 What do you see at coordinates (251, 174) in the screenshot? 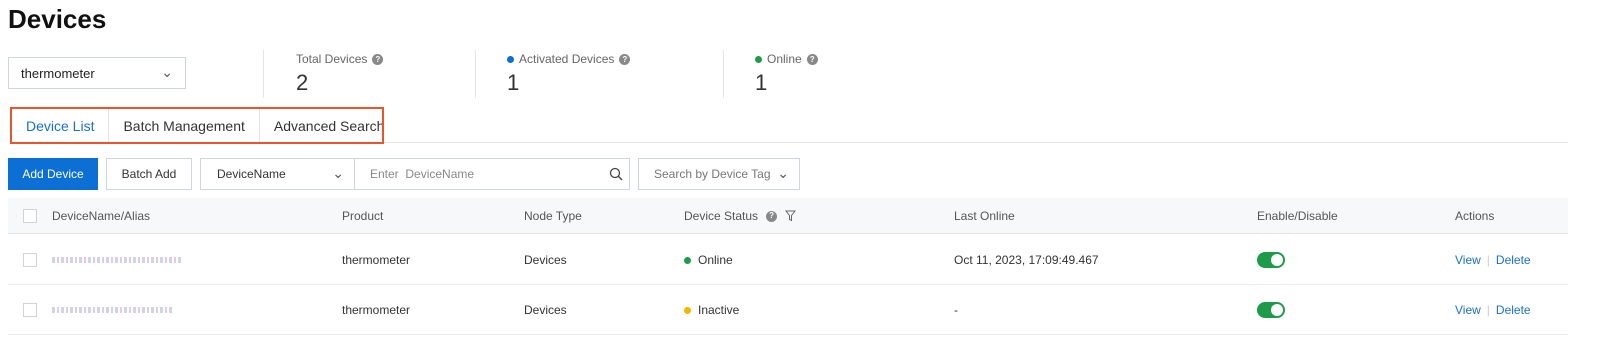
I see `search-field-value: DeviceName` at bounding box center [251, 174].